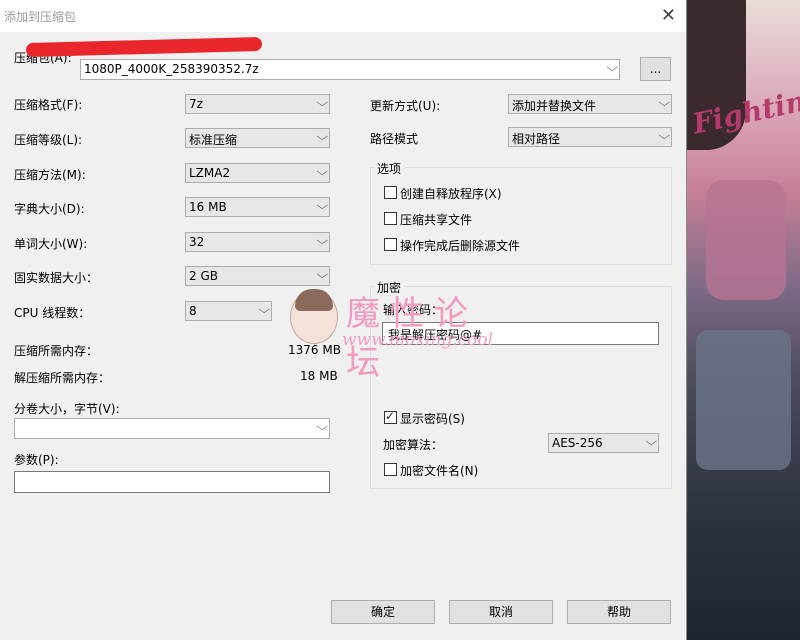 This screenshot has width=800, height=640. What do you see at coordinates (350, 69) in the screenshot?
I see `archive-path-combo: 1080P_4000K_258390352.7z ⌵` at bounding box center [350, 69].